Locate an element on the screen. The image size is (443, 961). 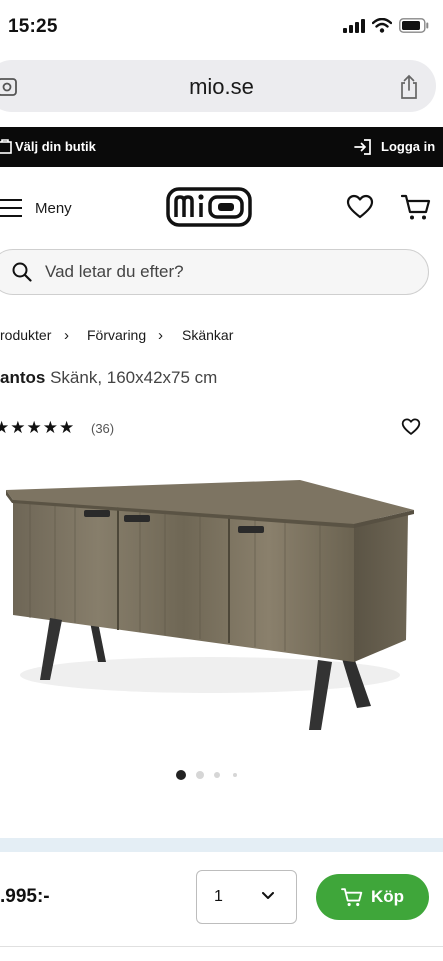
product-price: .995:- is located at coordinates (25, 896).